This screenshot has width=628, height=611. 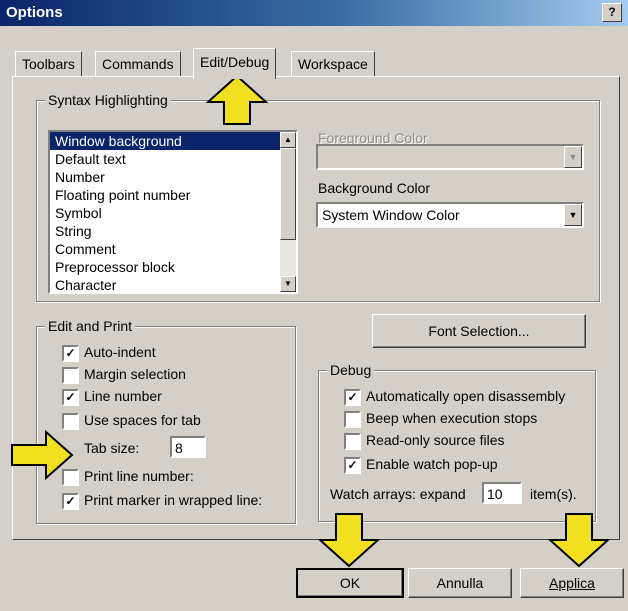 I want to click on tab-size-input: 8, so click(x=188, y=447).